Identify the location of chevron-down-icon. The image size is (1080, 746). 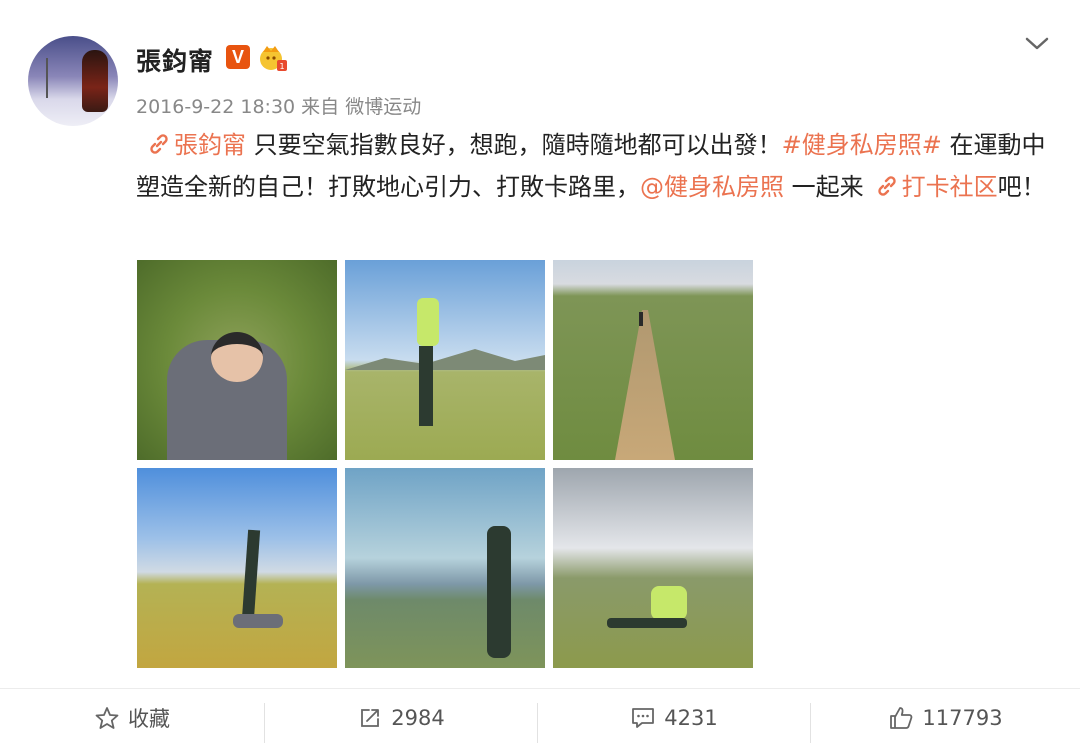
(1037, 44).